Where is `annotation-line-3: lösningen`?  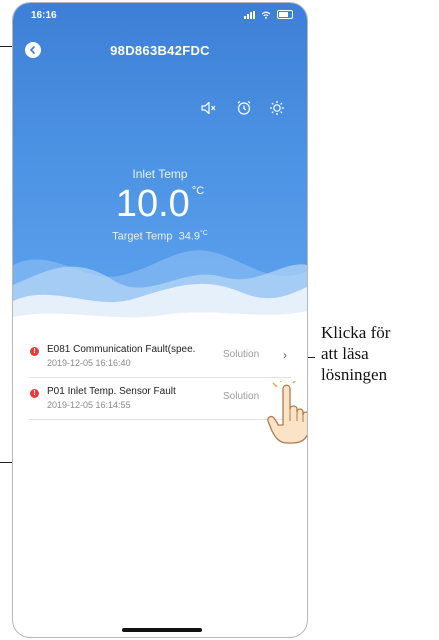 annotation-line-3: lösningen is located at coordinates (354, 374).